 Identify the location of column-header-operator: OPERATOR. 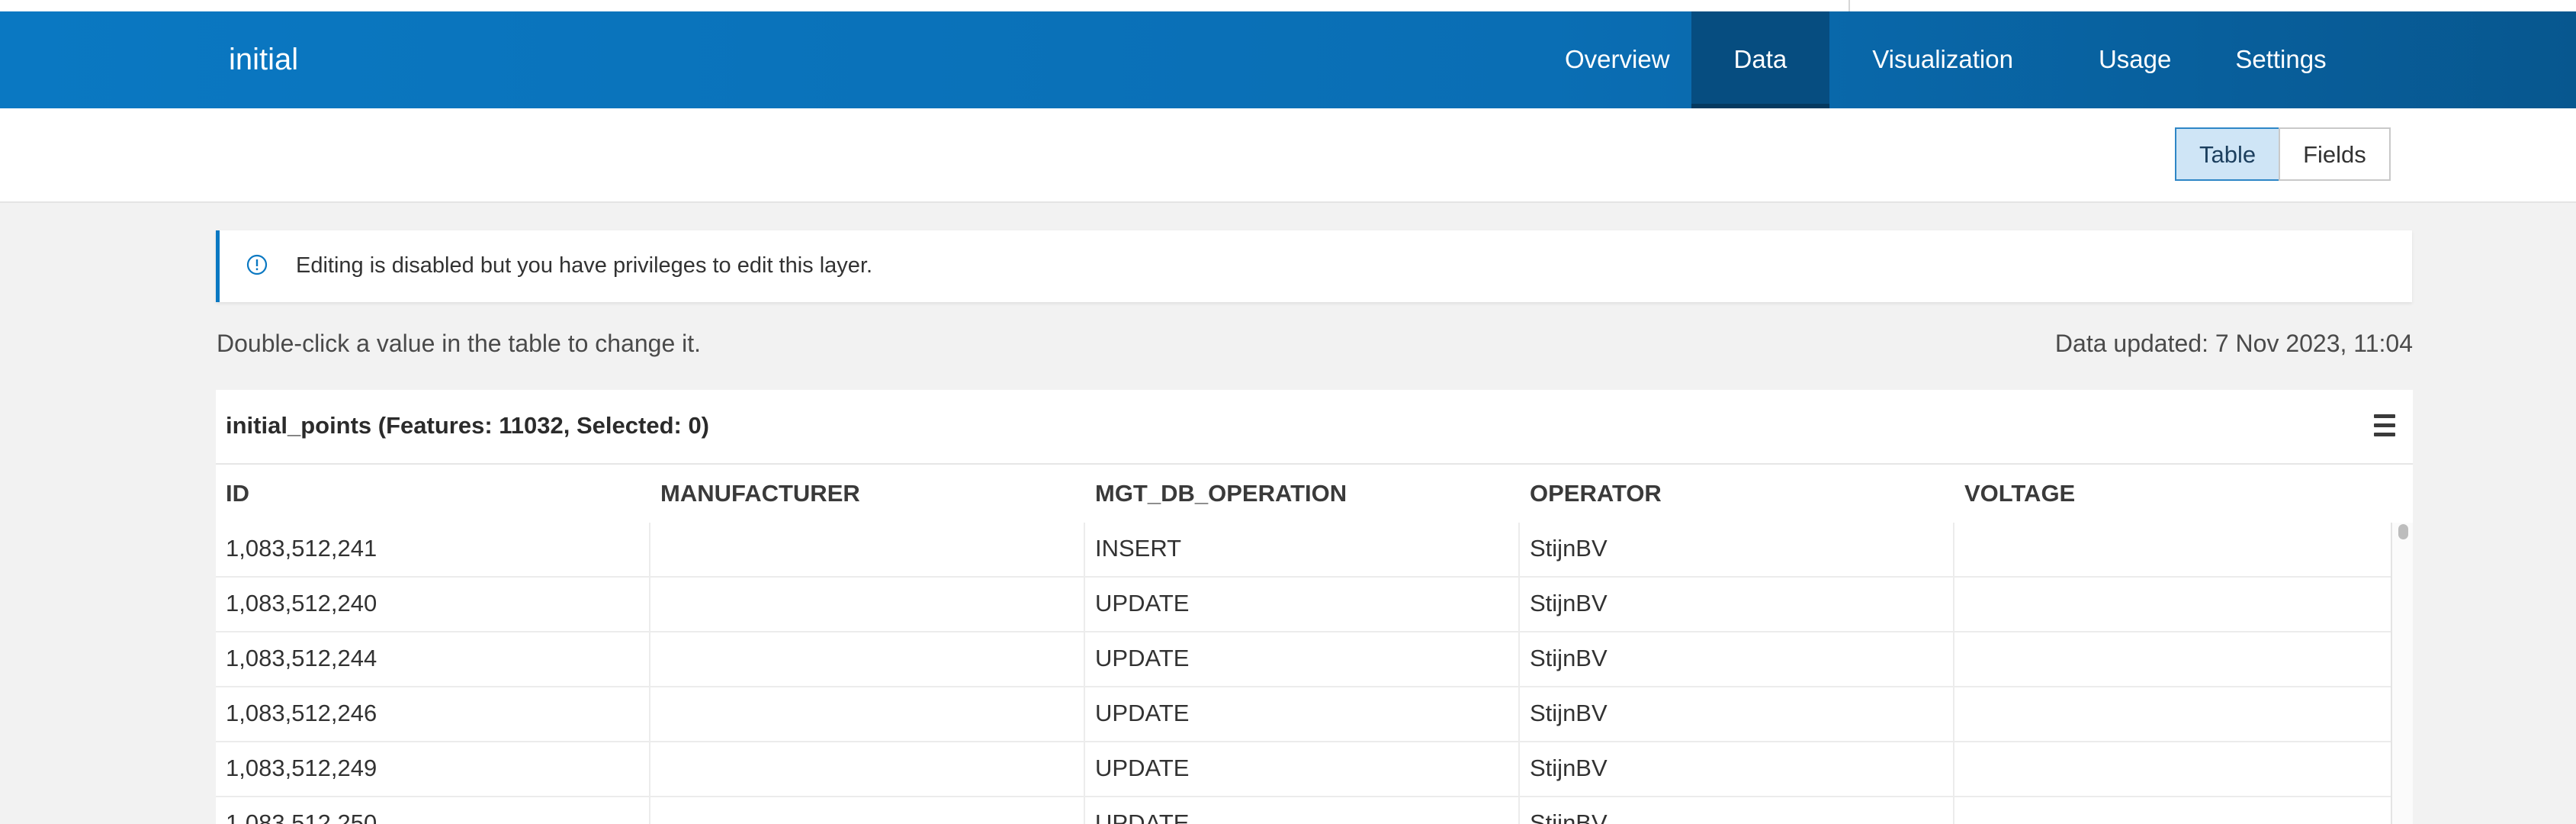
(1737, 494).